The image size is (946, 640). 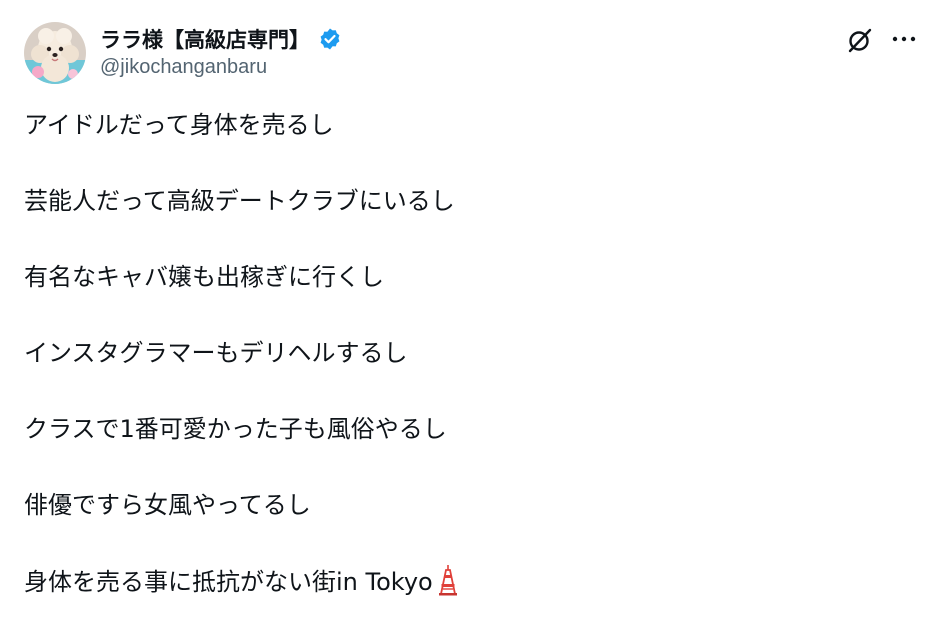 I want to click on grok-icon, so click(x=860, y=40).